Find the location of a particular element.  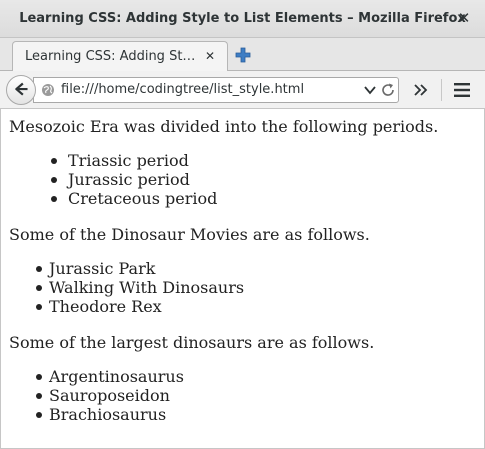

toolbar-divider is located at coordinates (441, 90).